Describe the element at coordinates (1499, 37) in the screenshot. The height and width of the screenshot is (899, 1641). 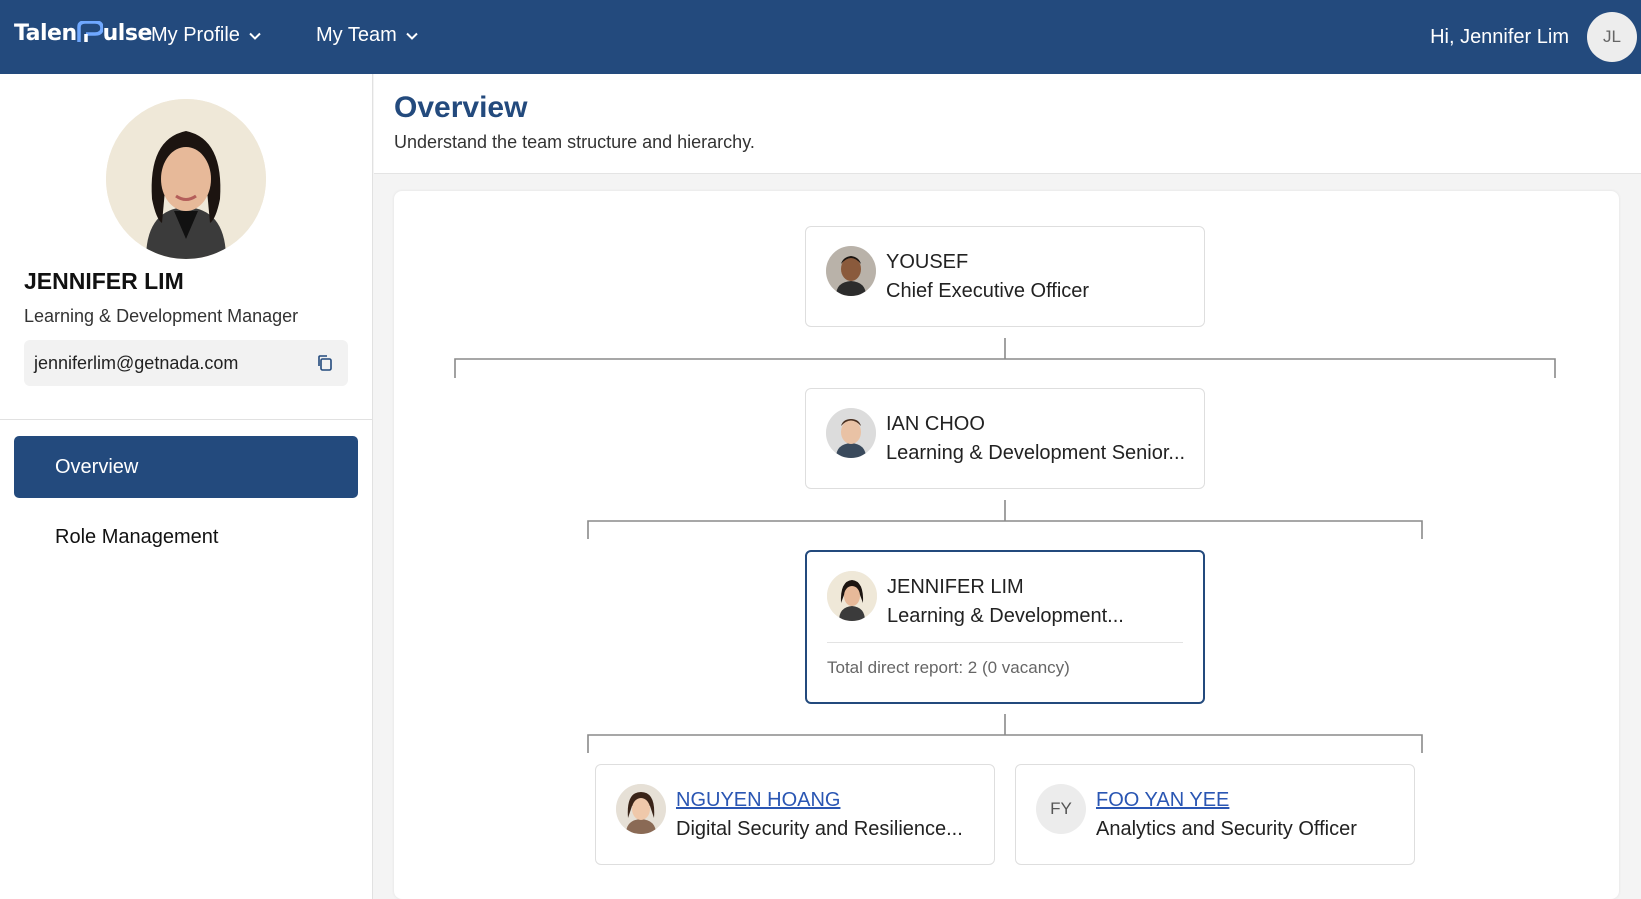
I see `user-greeting: Hi, Jennifer Lim` at that location.